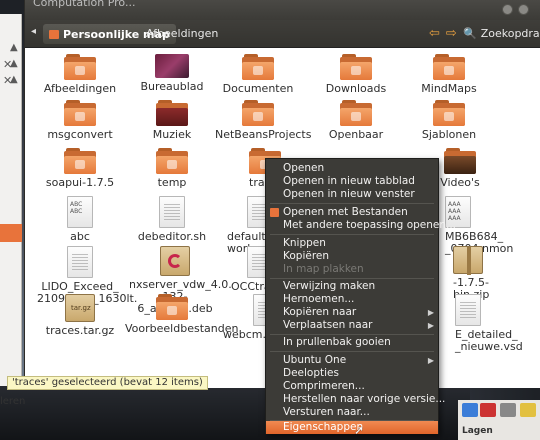  I want to click on menu-item-copy: Kopiëren, so click(352, 256).